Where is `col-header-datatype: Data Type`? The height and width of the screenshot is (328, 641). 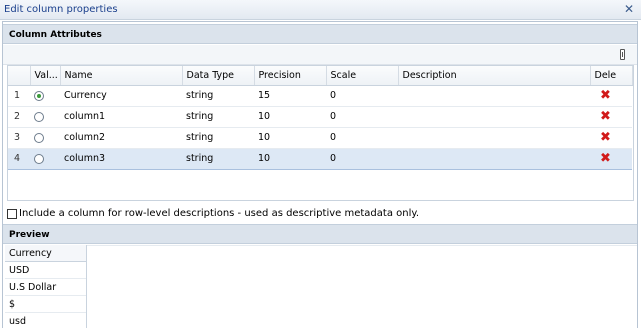
col-header-datatype: Data Type is located at coordinates (218, 76).